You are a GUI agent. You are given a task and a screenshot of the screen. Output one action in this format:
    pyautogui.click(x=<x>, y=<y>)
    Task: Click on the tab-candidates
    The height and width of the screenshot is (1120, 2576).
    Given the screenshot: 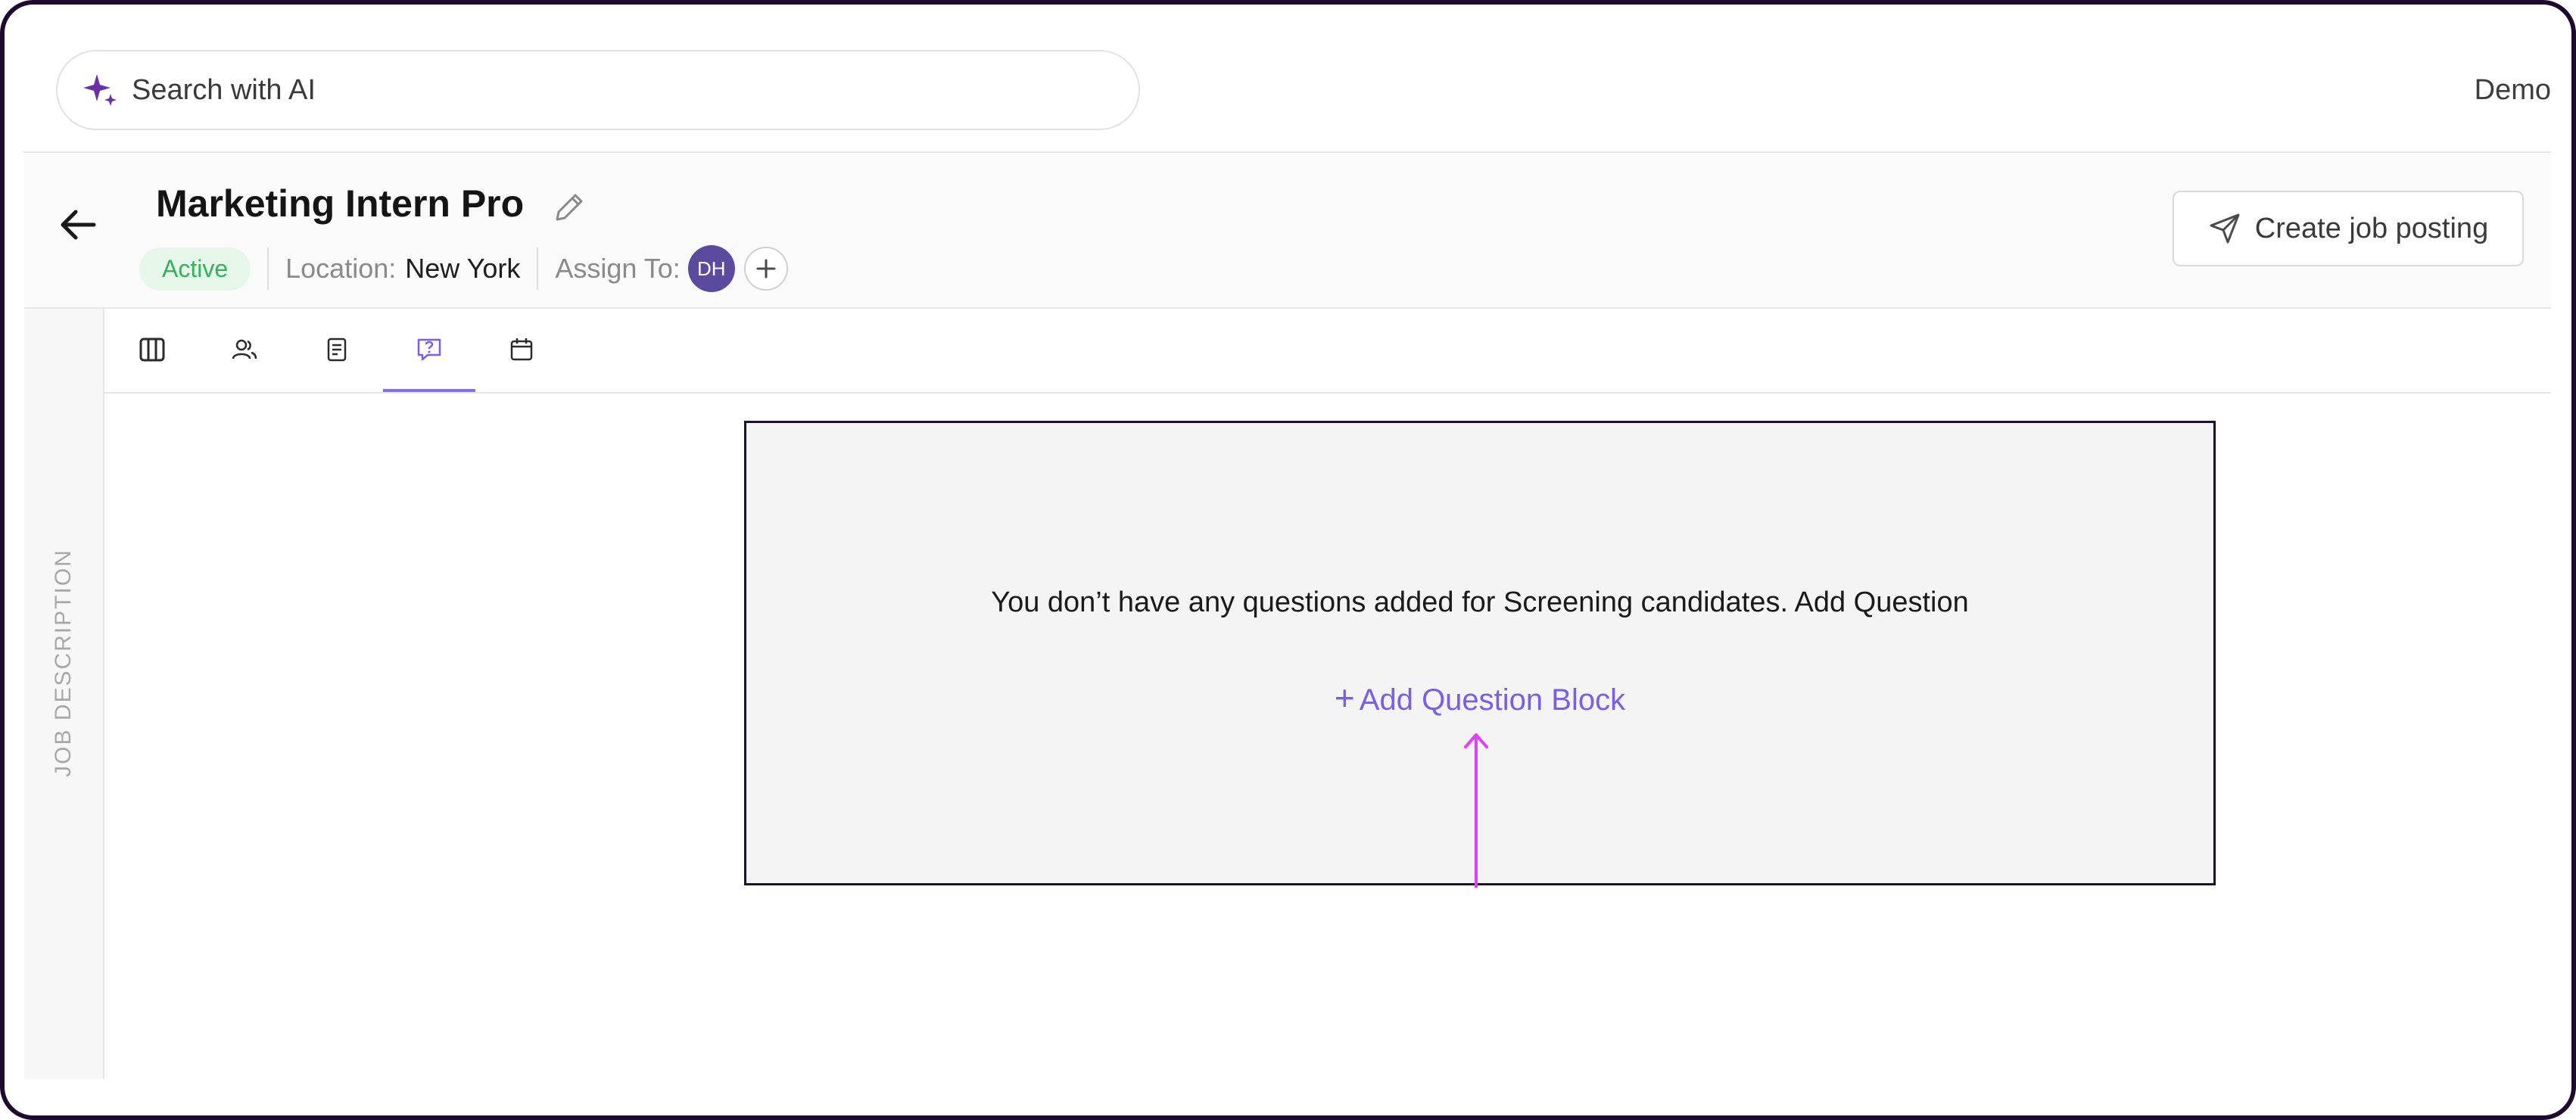 What is the action you would take?
    pyautogui.click(x=244, y=349)
    